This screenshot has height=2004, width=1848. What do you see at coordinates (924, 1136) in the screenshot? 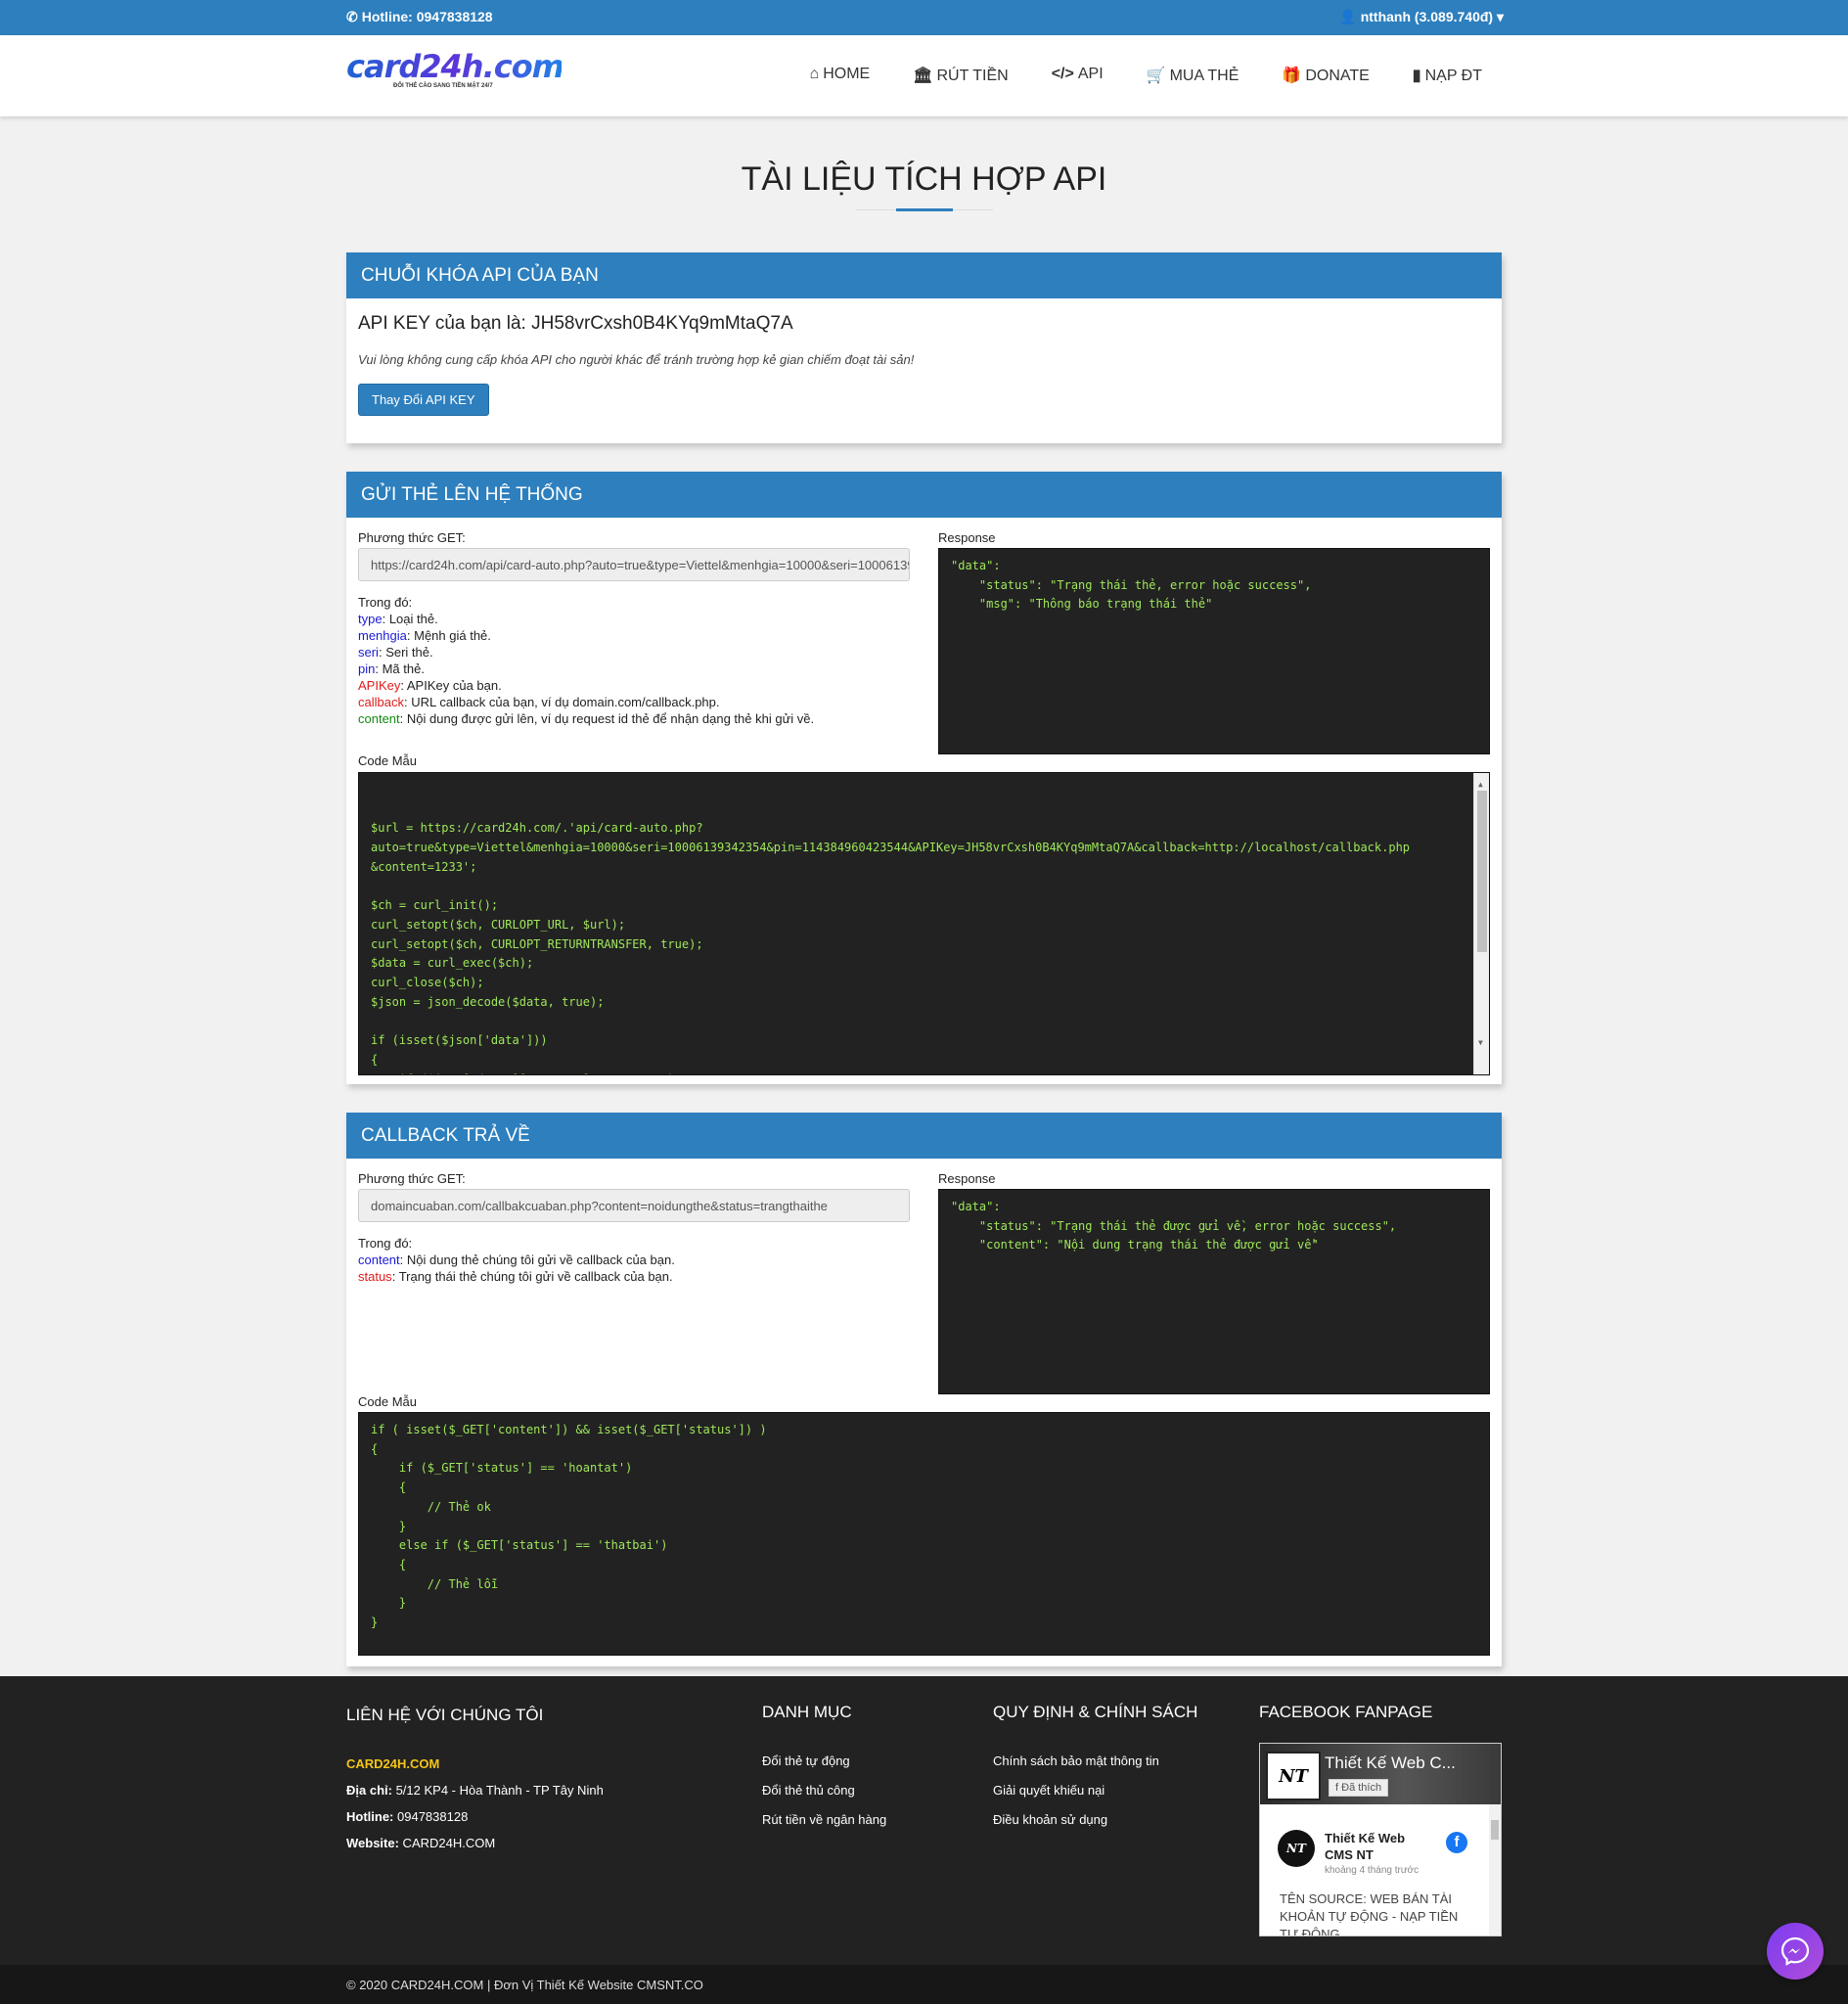
I see `panel-heading: CALLBACK TRẢ VỀ` at bounding box center [924, 1136].